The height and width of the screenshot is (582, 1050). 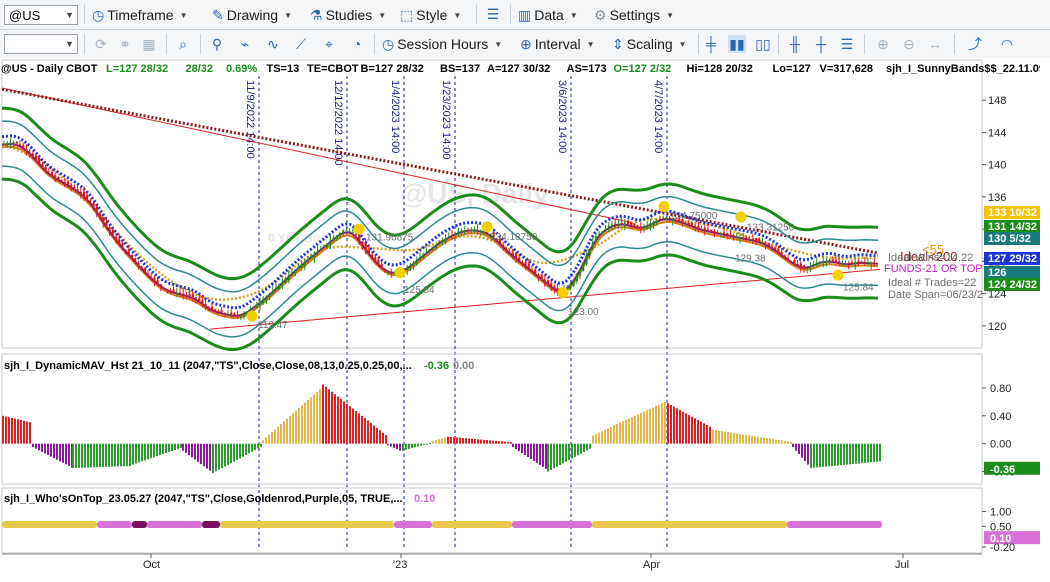 What do you see at coordinates (442, 44) in the screenshot?
I see `session-hours-button: ◷ Session Hours ▼` at bounding box center [442, 44].